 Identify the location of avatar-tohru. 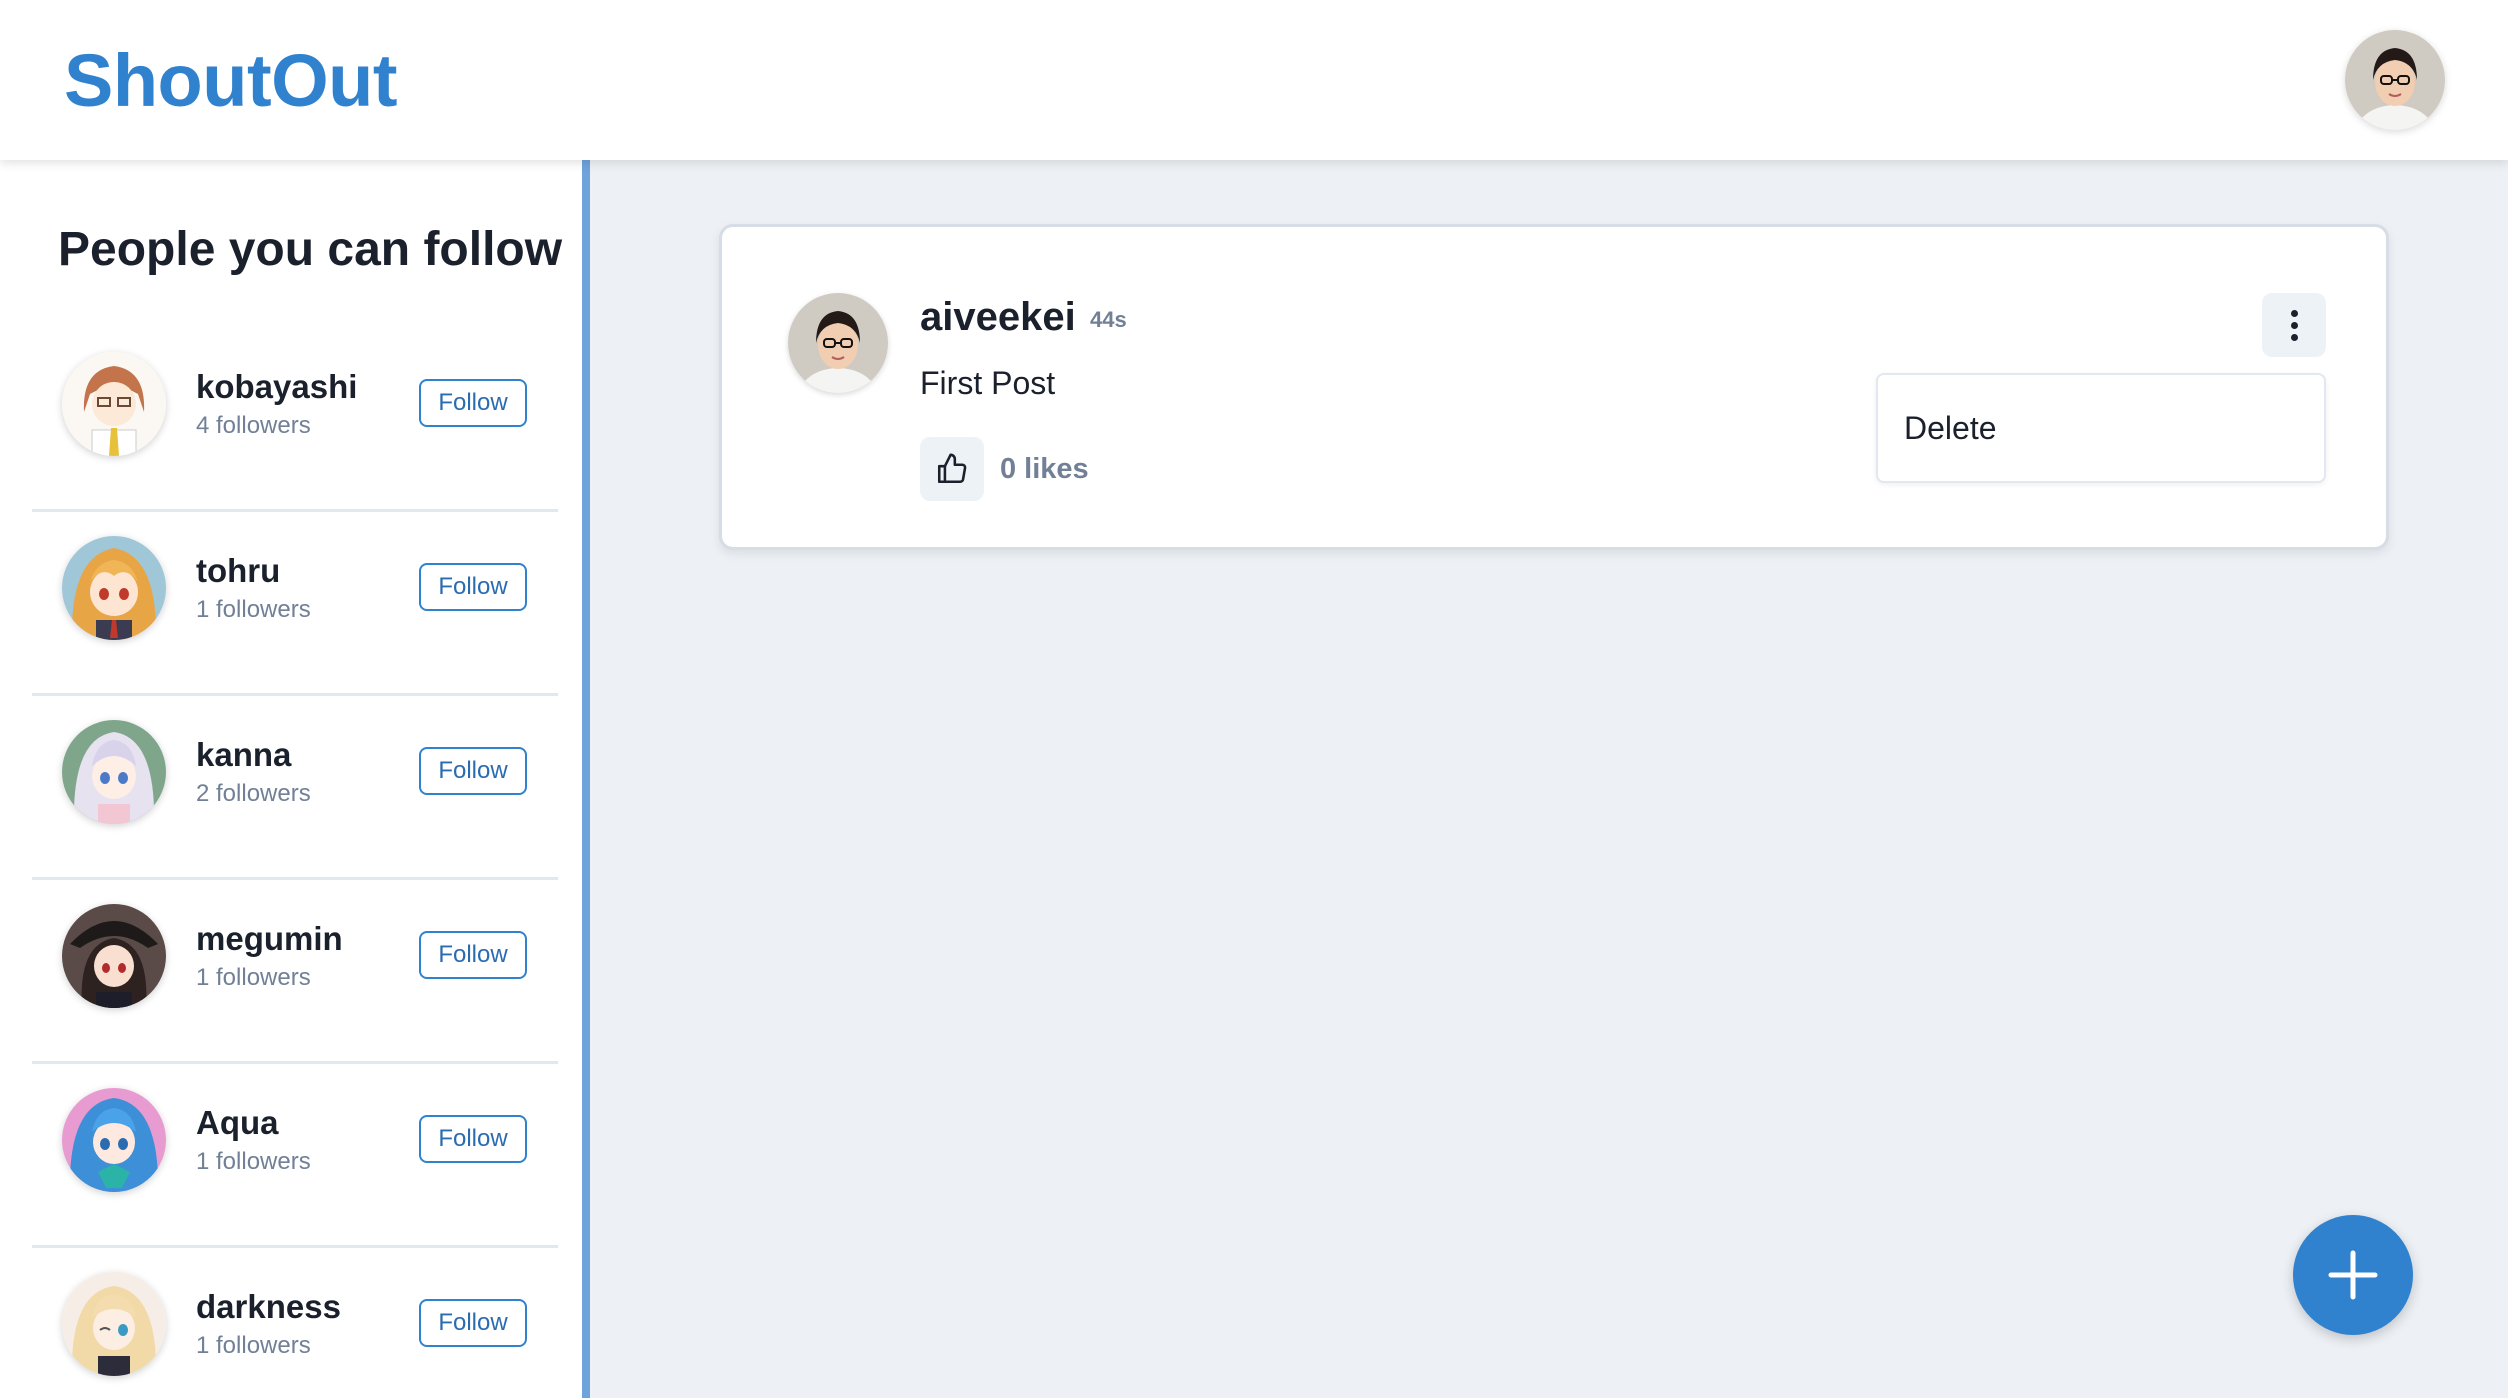
(114, 588).